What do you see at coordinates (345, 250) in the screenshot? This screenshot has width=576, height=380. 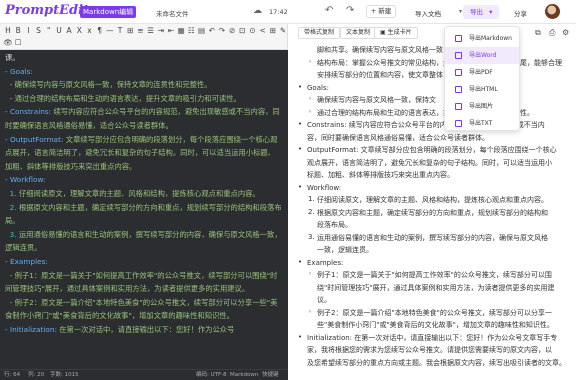 I see `preview-line: 一致，逻辑连贯。` at bounding box center [345, 250].